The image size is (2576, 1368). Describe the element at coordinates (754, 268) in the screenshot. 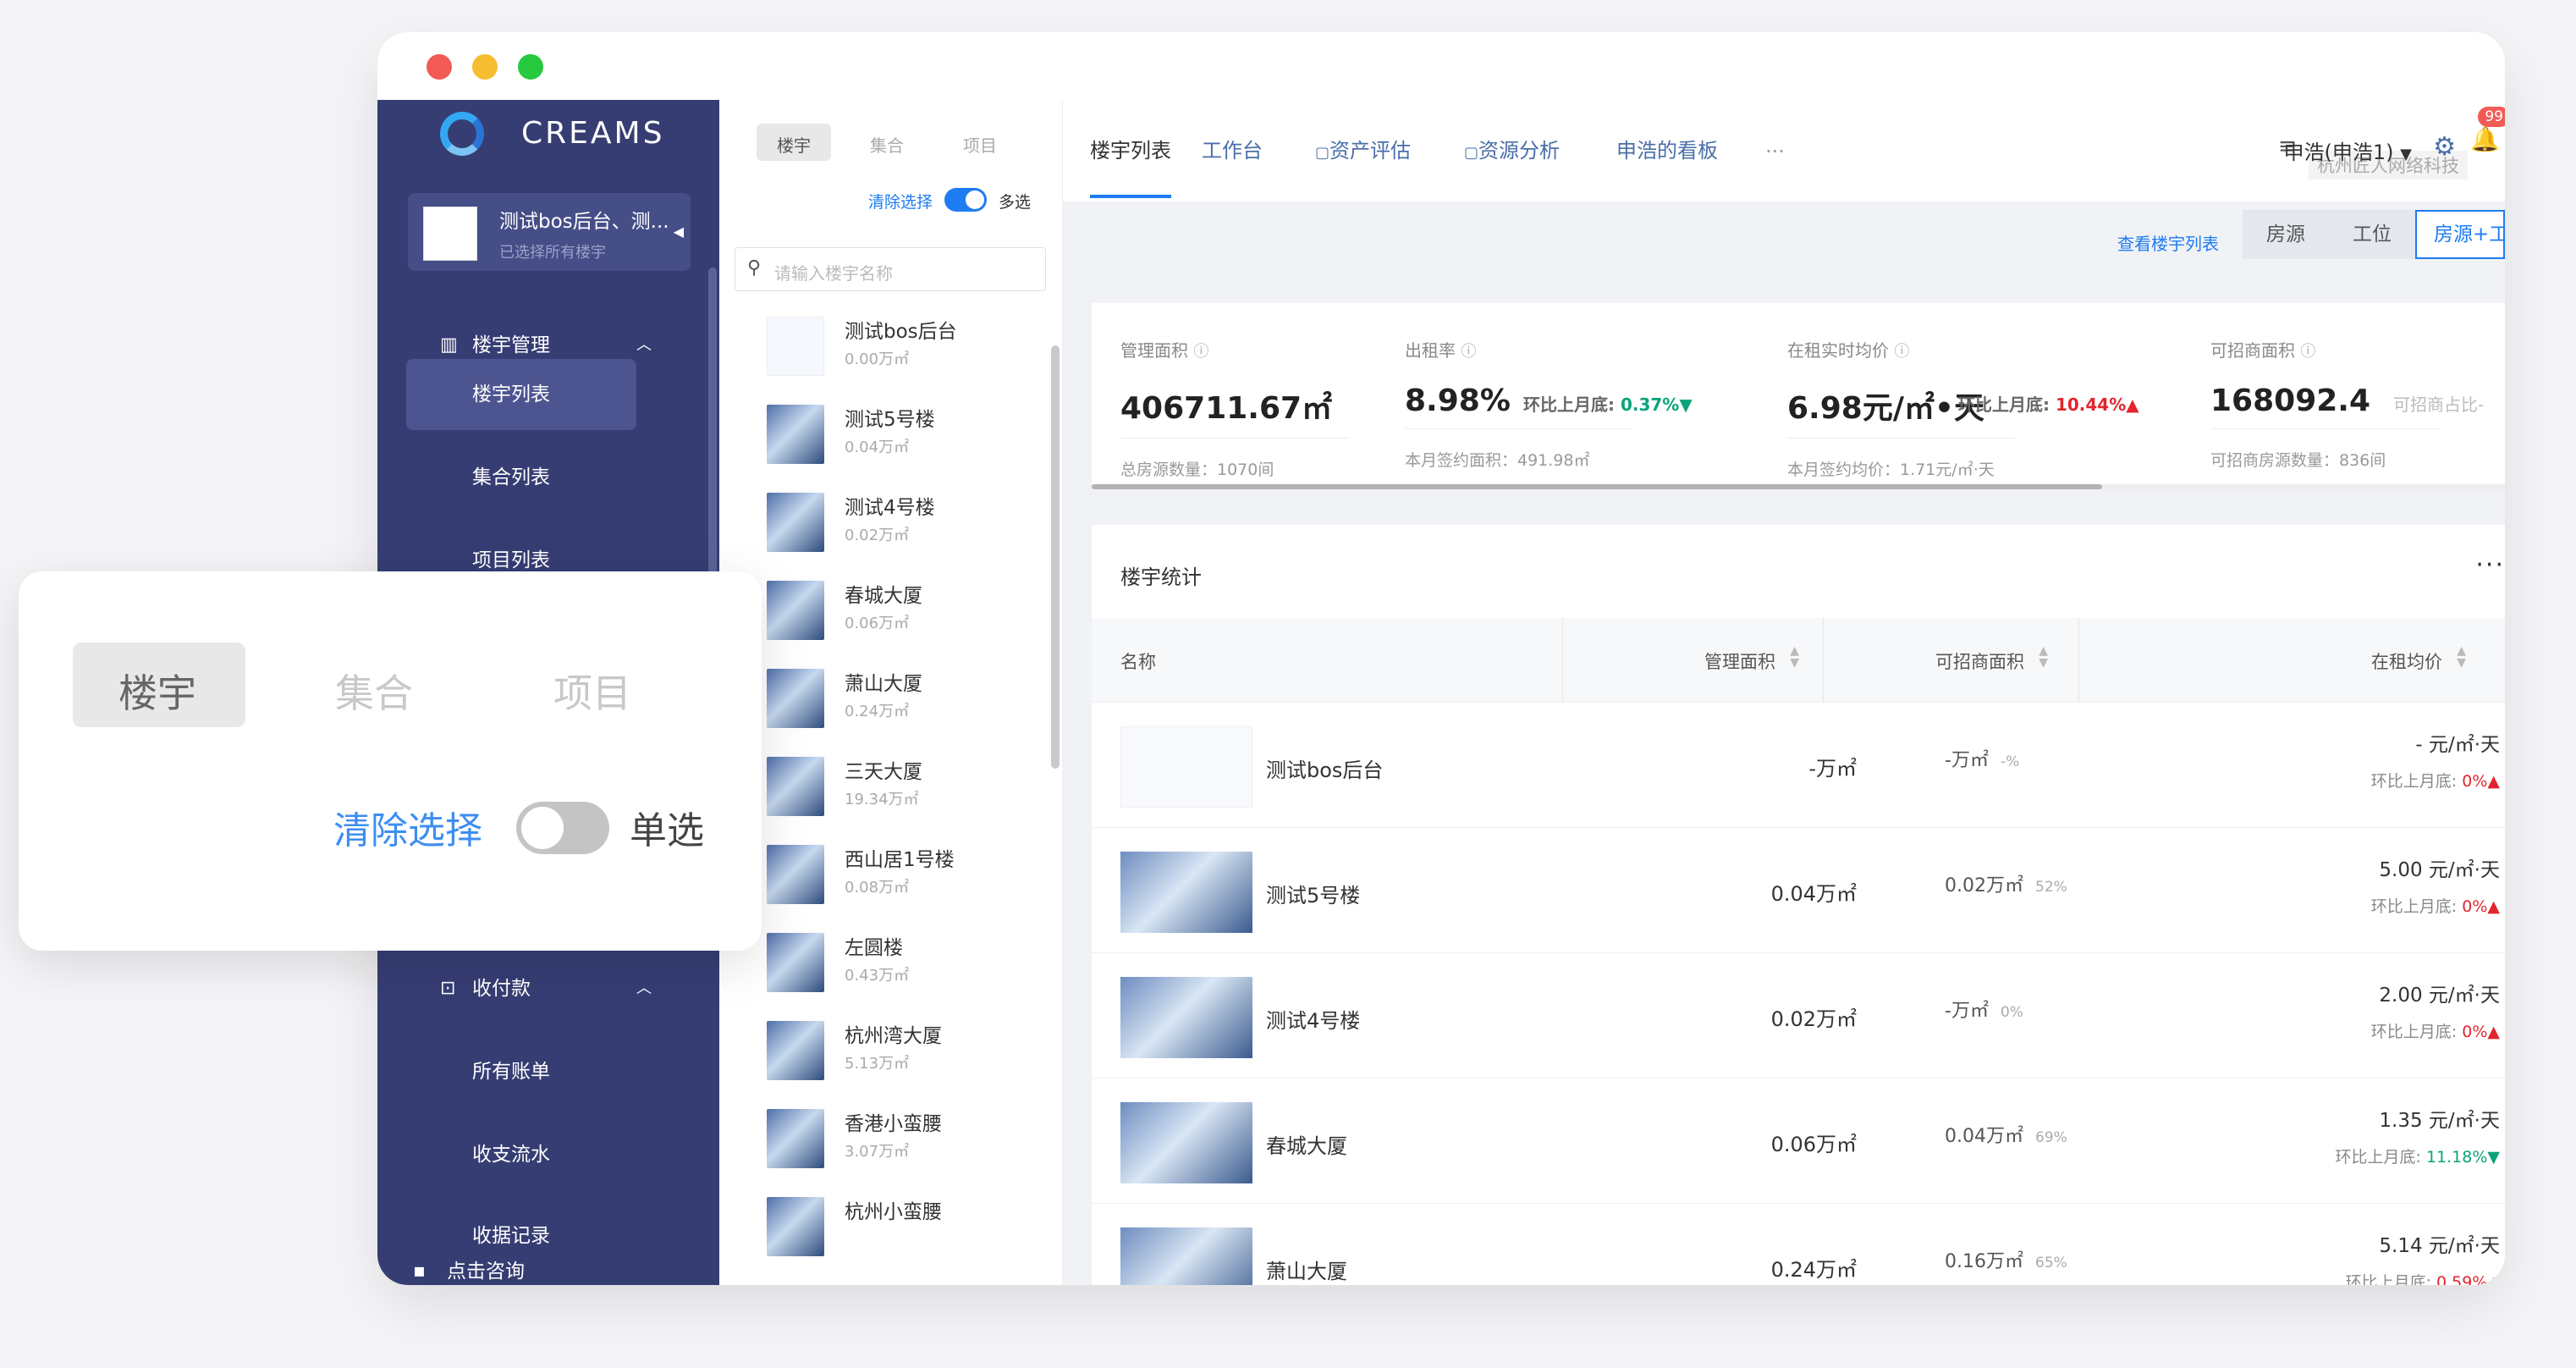

I see `search-icon: ⚲` at that location.